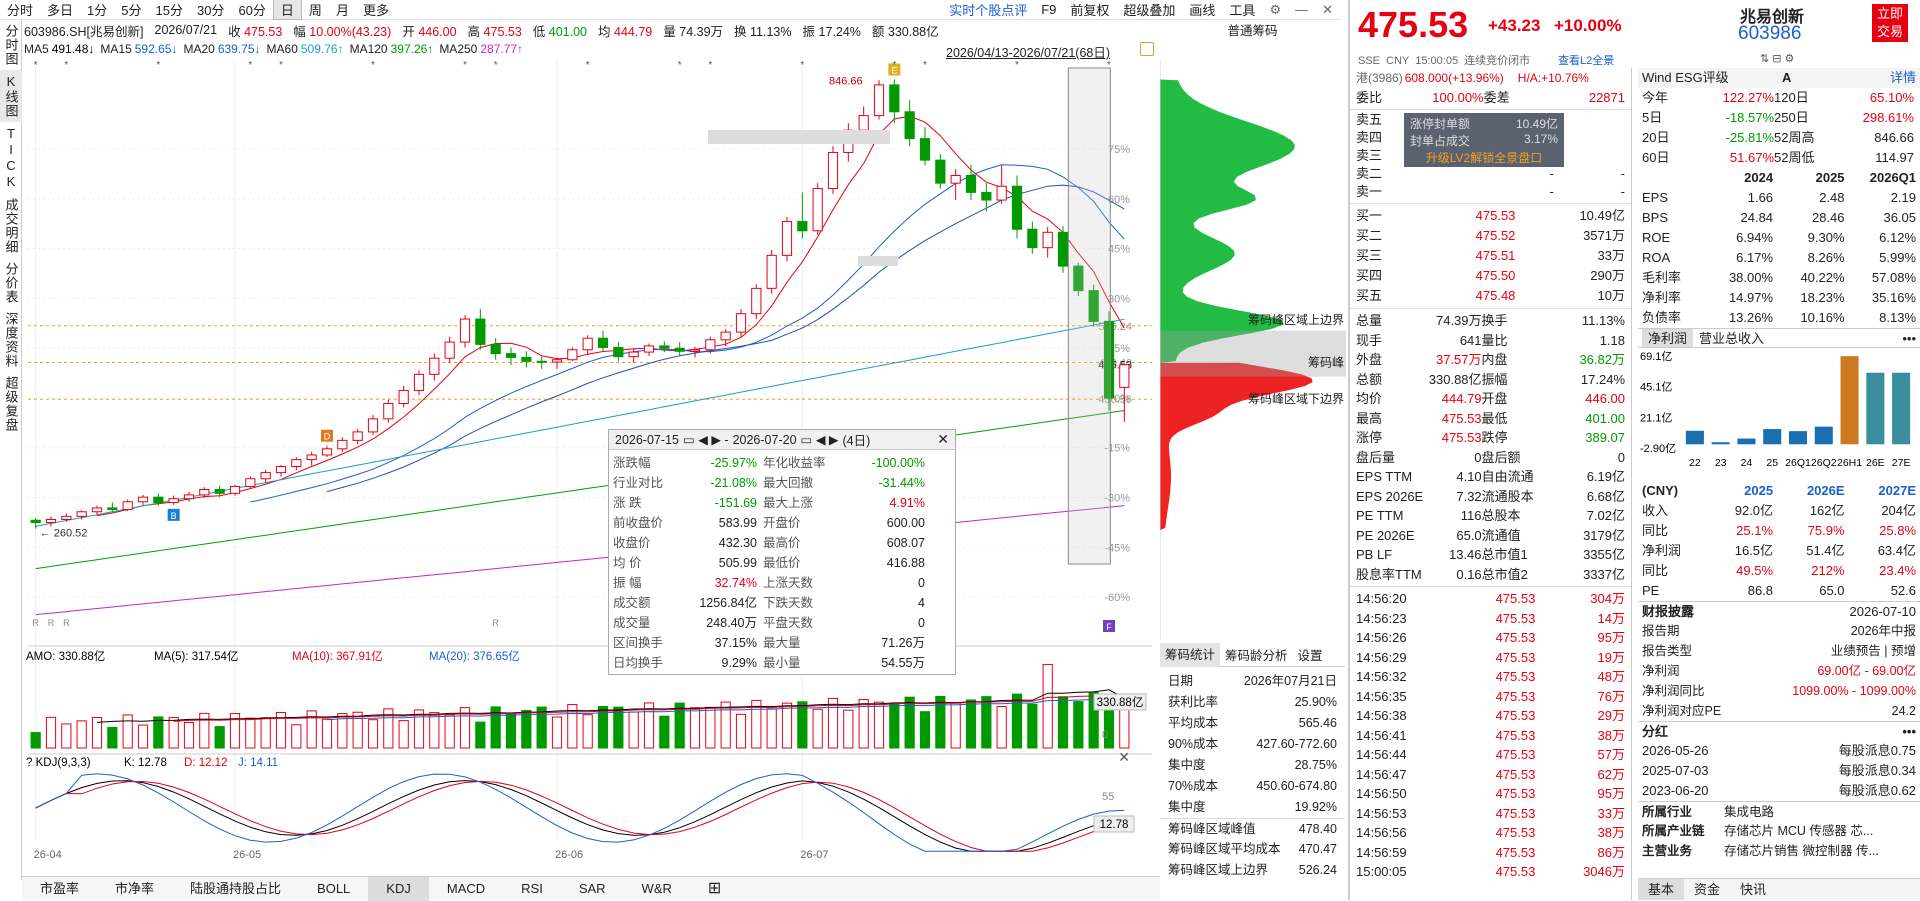 Image resolution: width=1920 pixels, height=901 pixels. Describe the element at coordinates (1777, 58) in the screenshot. I see `panel-icons: ⇅ ⊟ ⚙` at that location.